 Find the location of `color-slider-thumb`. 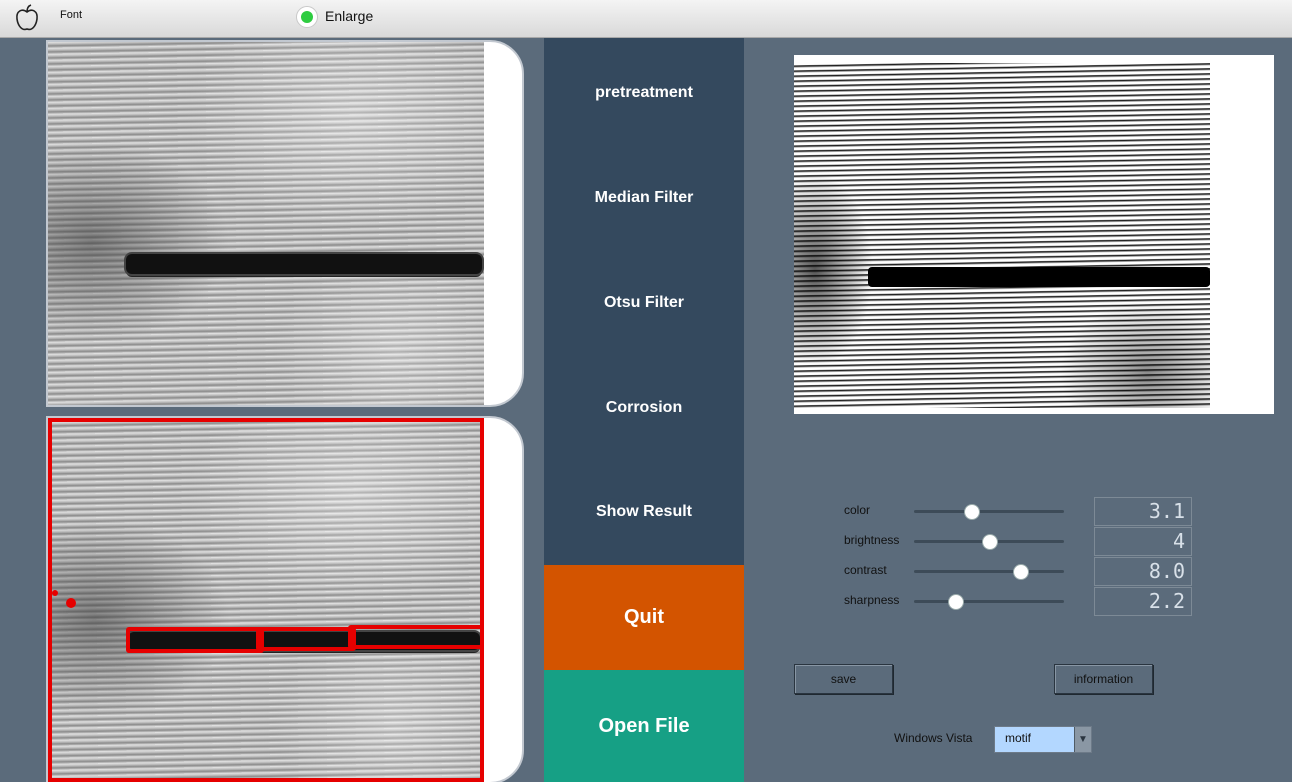

color-slider-thumb is located at coordinates (972, 512).